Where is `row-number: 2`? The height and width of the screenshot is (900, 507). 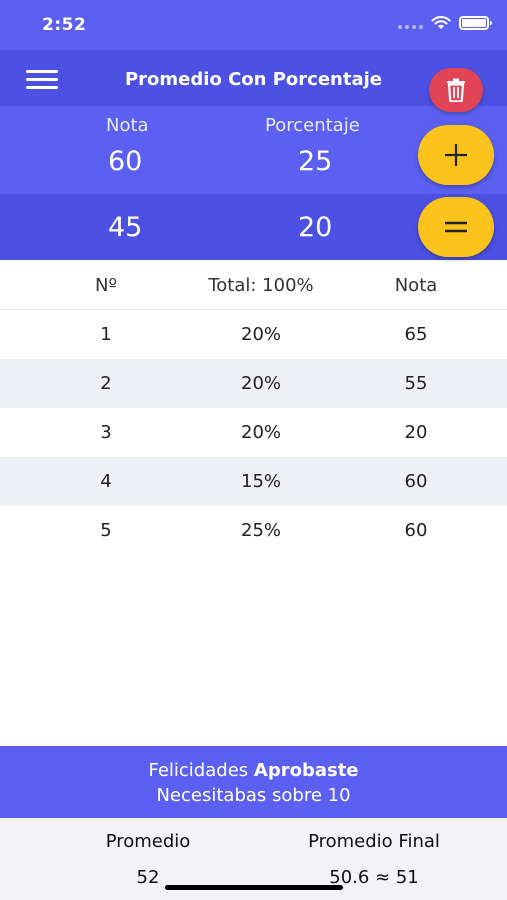
row-number: 2 is located at coordinates (106, 383).